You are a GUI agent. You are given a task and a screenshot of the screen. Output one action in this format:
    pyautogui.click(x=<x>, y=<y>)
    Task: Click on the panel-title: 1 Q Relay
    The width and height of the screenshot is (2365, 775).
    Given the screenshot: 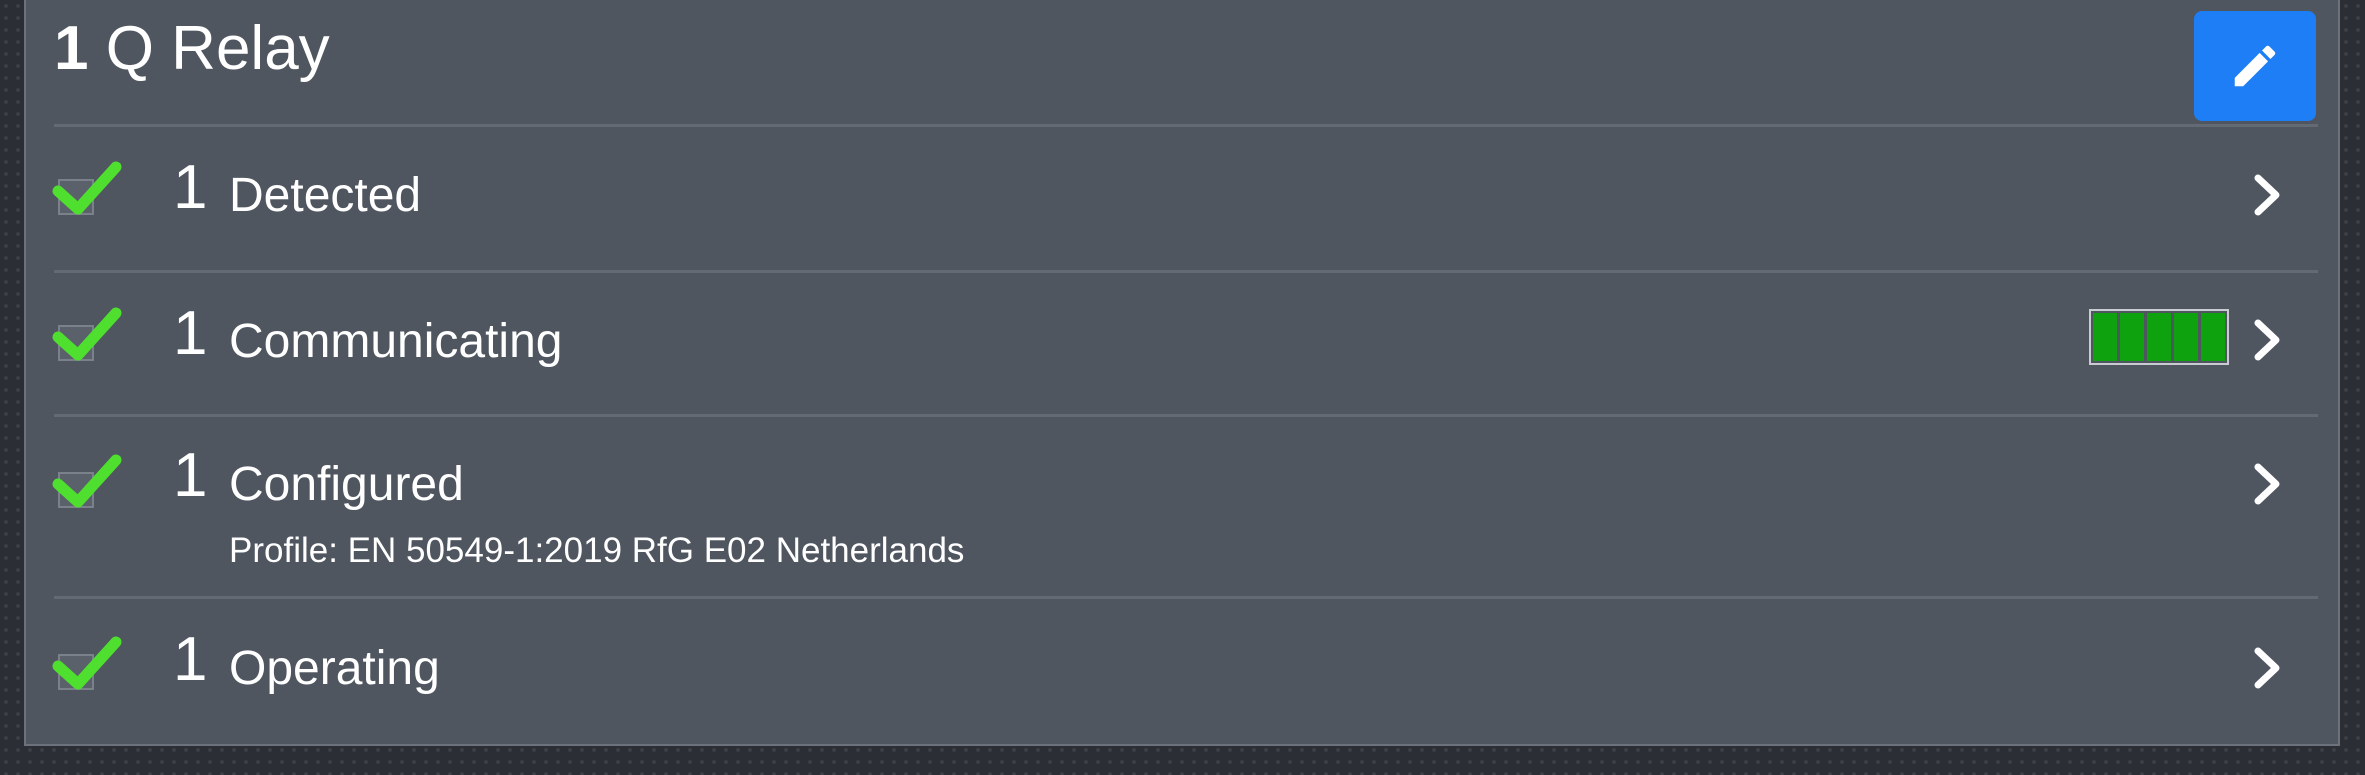 What is the action you would take?
    pyautogui.click(x=192, y=49)
    